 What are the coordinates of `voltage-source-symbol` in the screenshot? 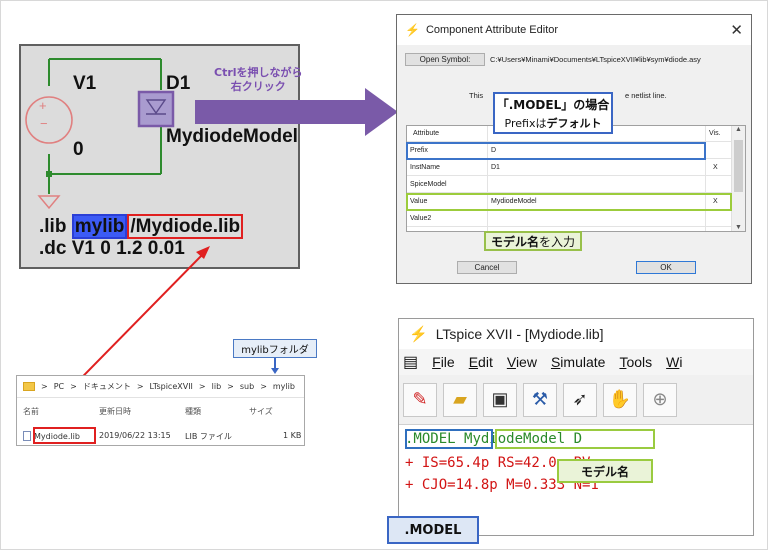 It's located at (49, 120).